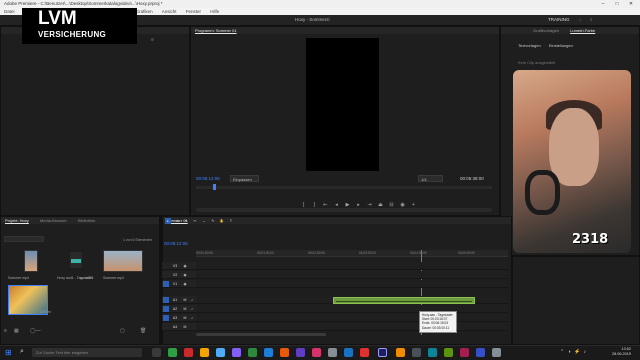  Describe the element at coordinates (231, 221) in the screenshot. I see `type-tool-icon: T` at that location.